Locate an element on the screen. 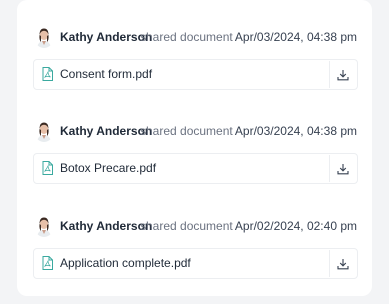  file-name: Consent form.pdf is located at coordinates (106, 74).